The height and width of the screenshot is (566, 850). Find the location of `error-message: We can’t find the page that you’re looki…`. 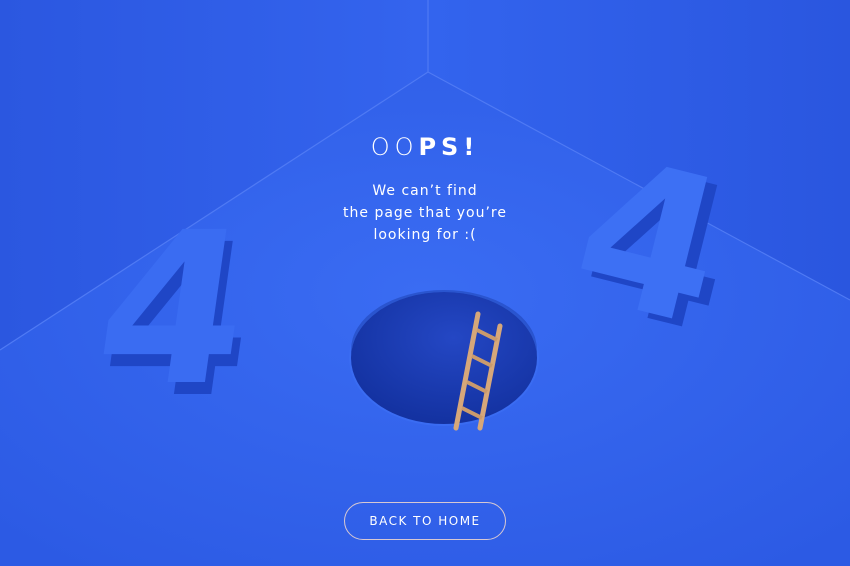

error-message: We can’t find the page that you’re looki… is located at coordinates (425, 213).